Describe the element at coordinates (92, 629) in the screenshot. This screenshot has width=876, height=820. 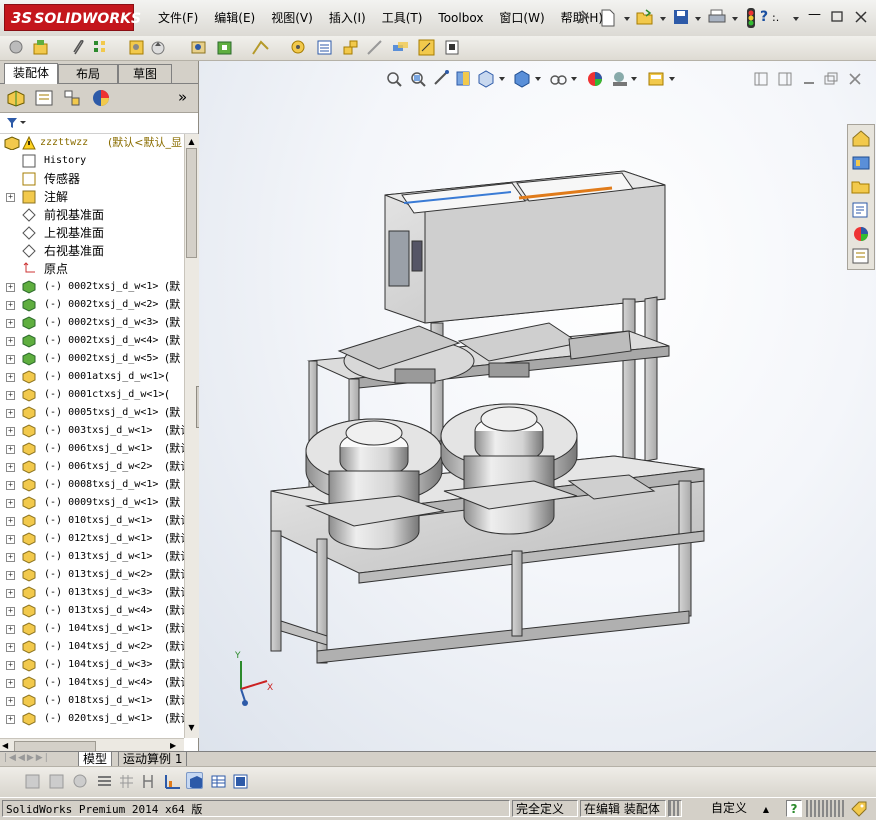
I see `tree-item: + (-) 104txsj_d_w<1> (默认` at that location.